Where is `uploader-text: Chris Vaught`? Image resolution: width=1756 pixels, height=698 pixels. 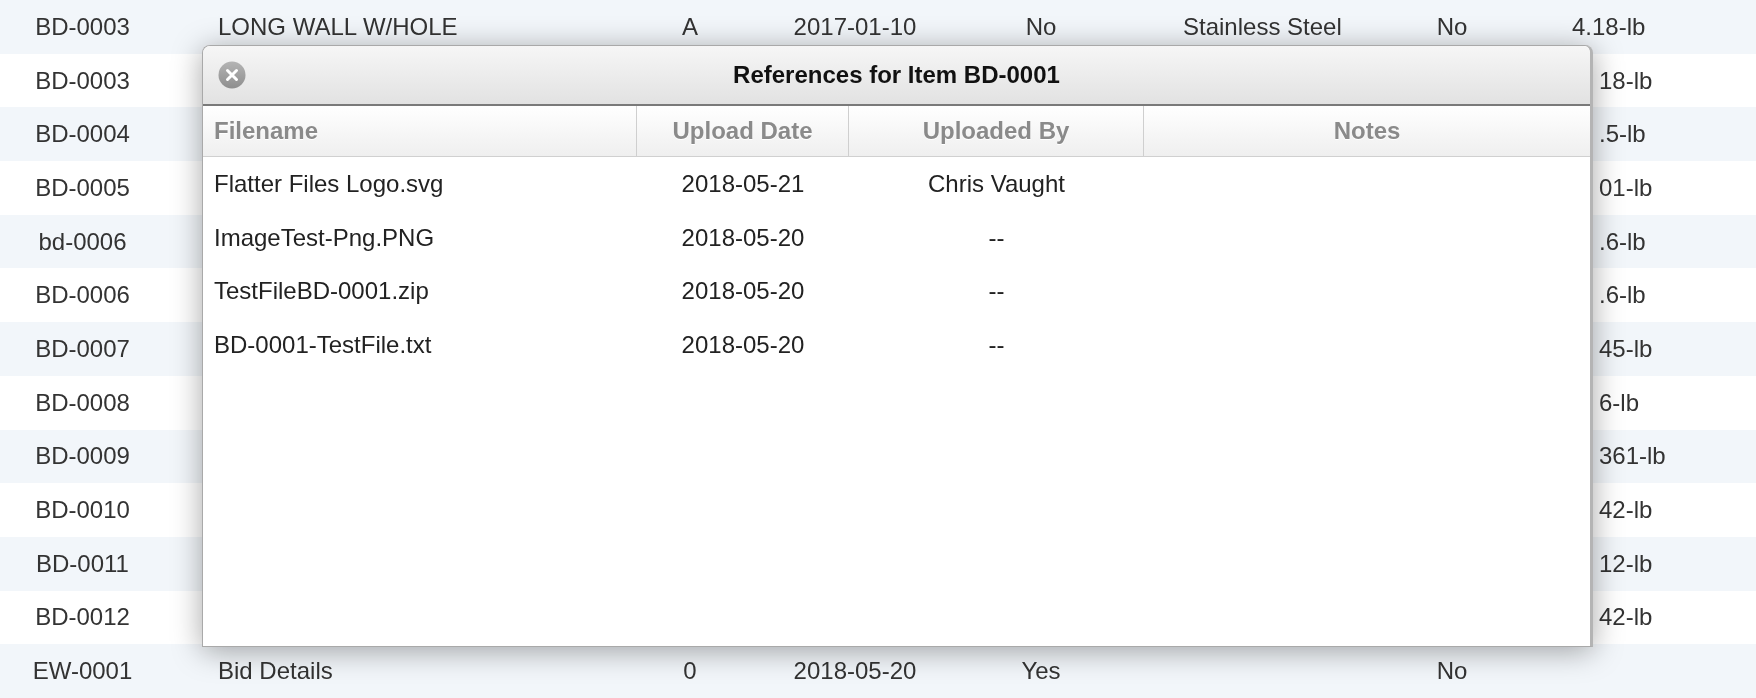 uploader-text: Chris Vaught is located at coordinates (996, 183).